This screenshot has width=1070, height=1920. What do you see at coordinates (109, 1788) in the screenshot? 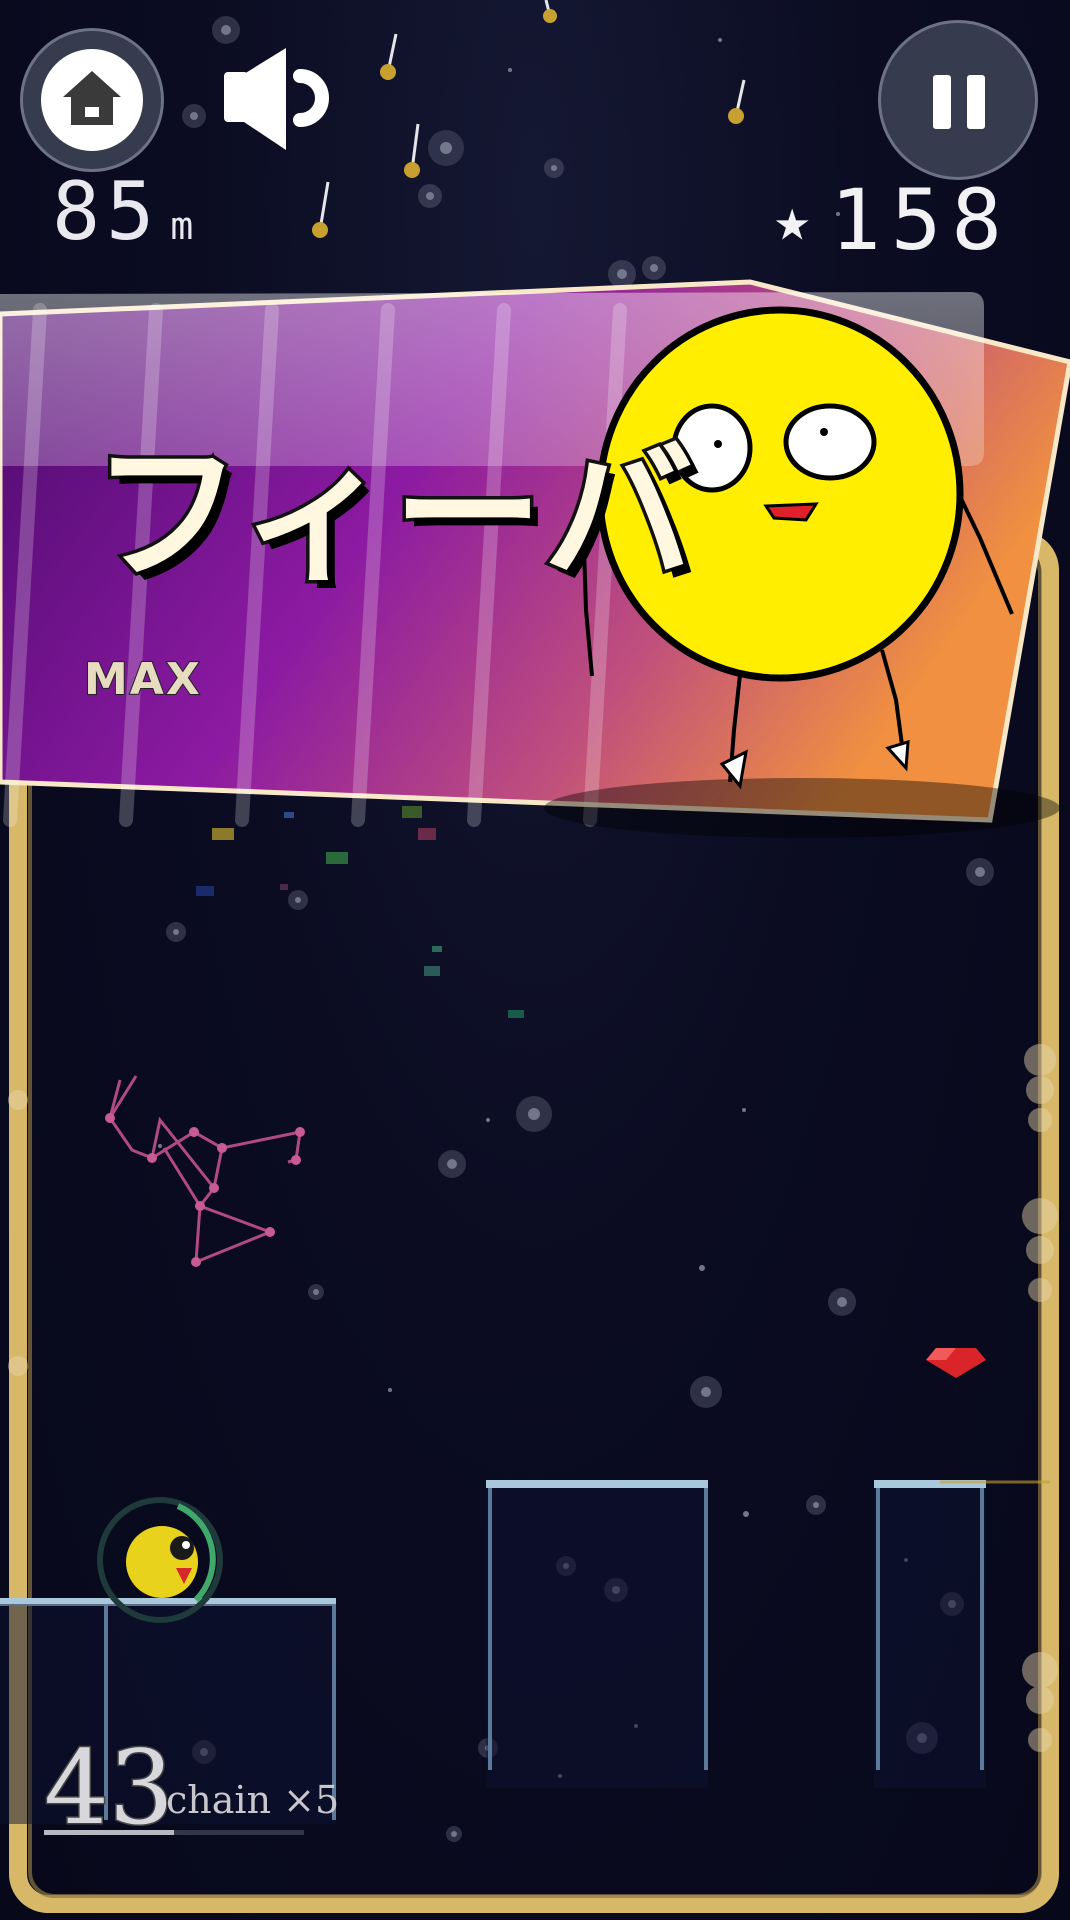
I see `combo-count: 43` at bounding box center [109, 1788].